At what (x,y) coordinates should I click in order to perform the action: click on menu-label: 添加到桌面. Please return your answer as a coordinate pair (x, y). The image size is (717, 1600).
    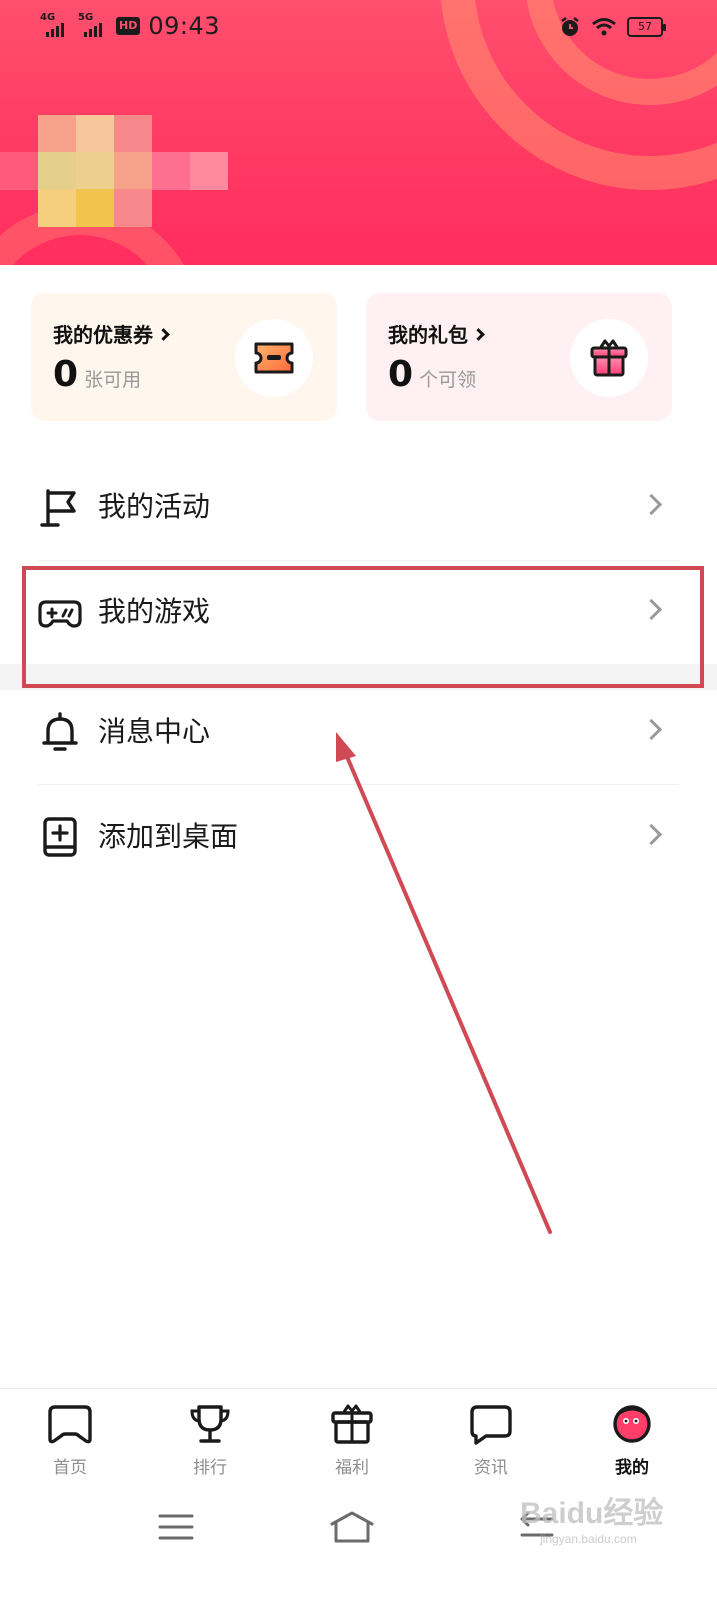
    Looking at the image, I should click on (168, 836).